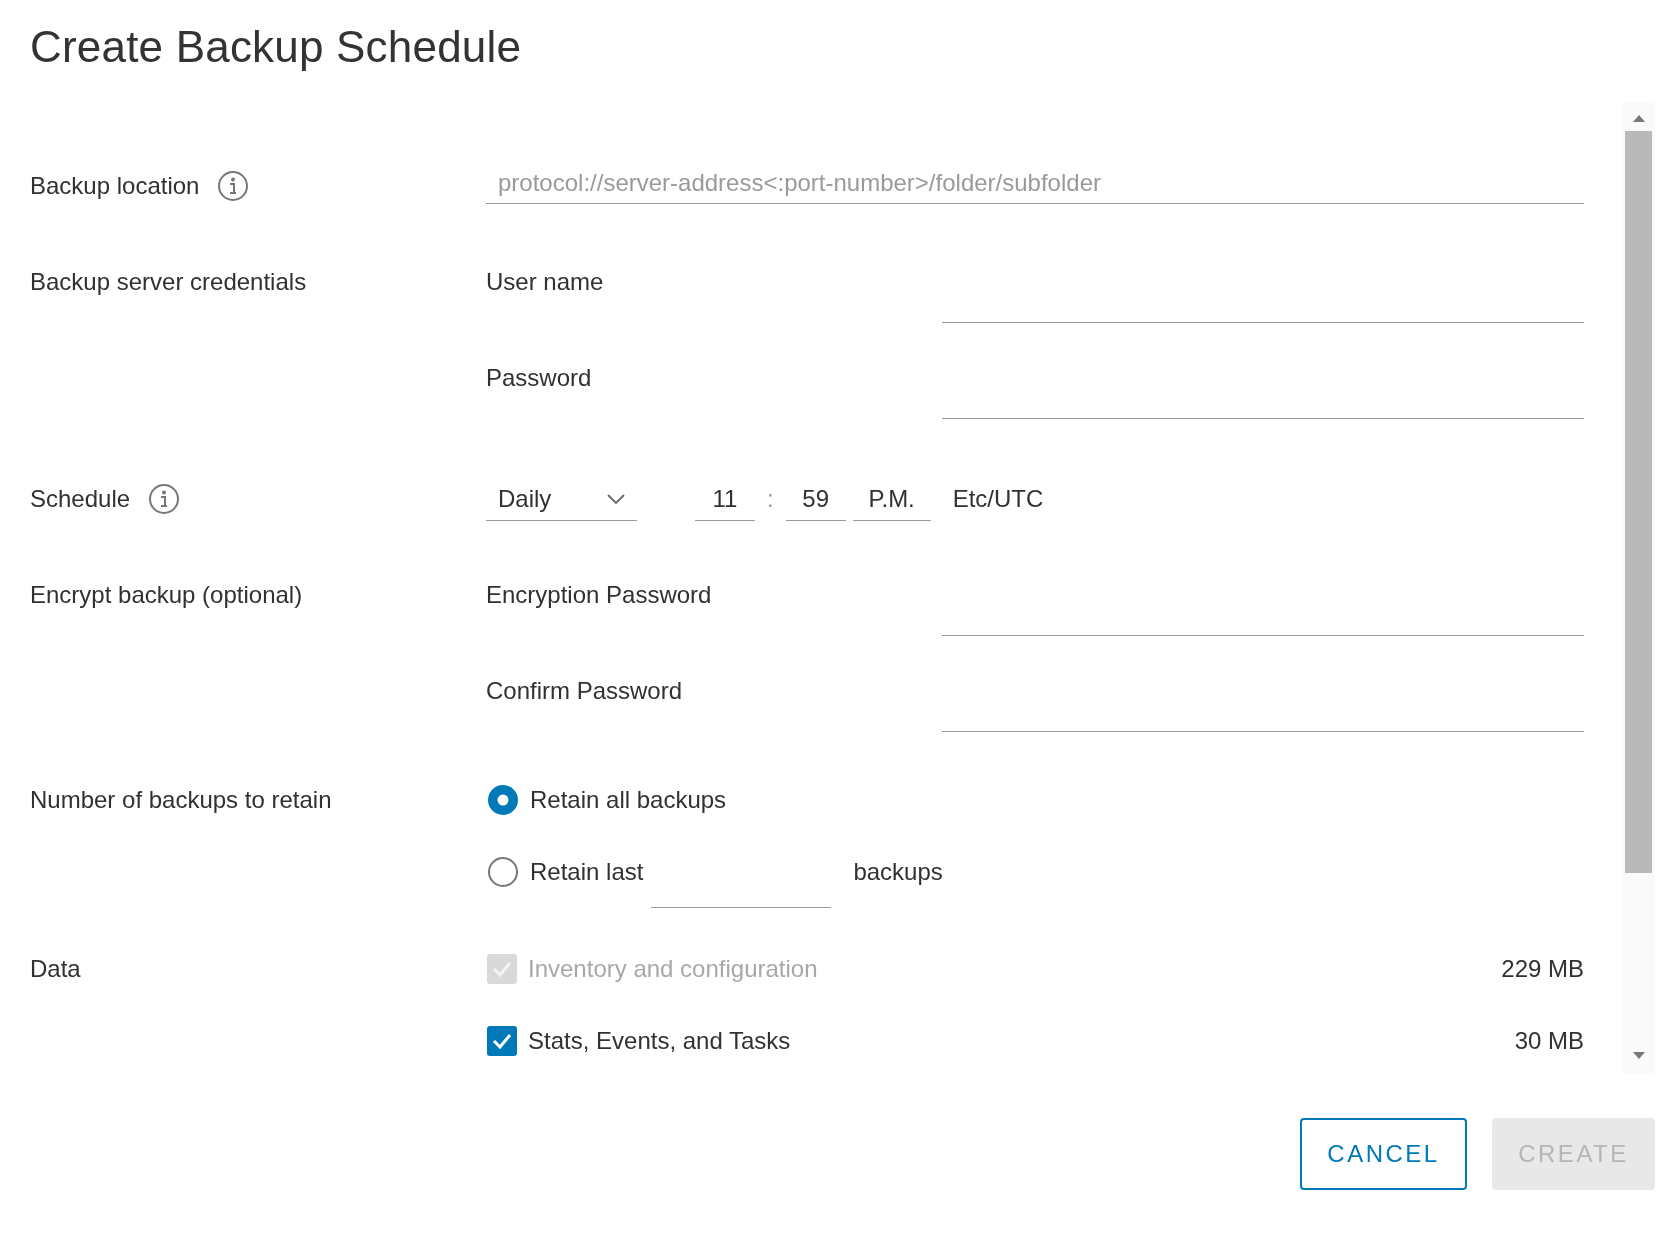  Describe the element at coordinates (561, 499) in the screenshot. I see `frequency-dropdown: Daily` at that location.